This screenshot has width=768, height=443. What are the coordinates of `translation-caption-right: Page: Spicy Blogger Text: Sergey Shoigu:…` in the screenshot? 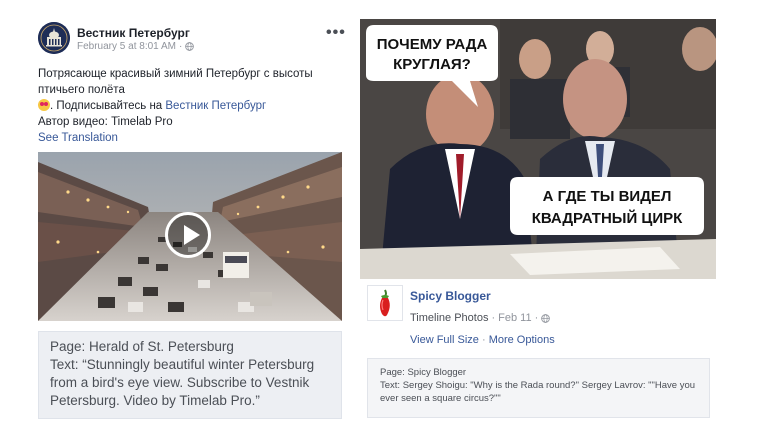 It's located at (538, 388).